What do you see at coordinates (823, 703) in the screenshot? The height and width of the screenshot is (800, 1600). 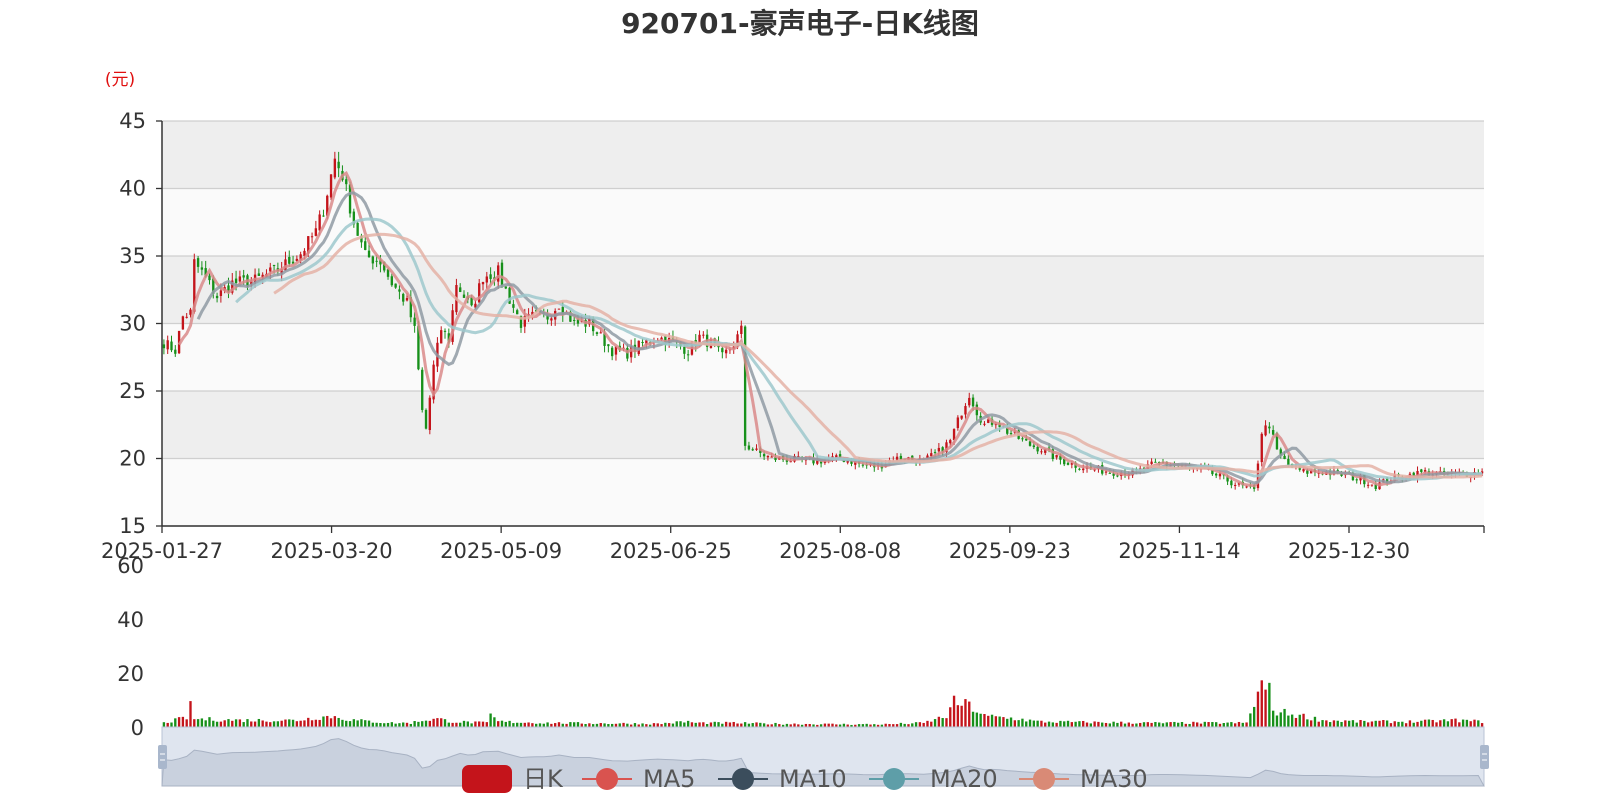 I see `volume-series` at bounding box center [823, 703].